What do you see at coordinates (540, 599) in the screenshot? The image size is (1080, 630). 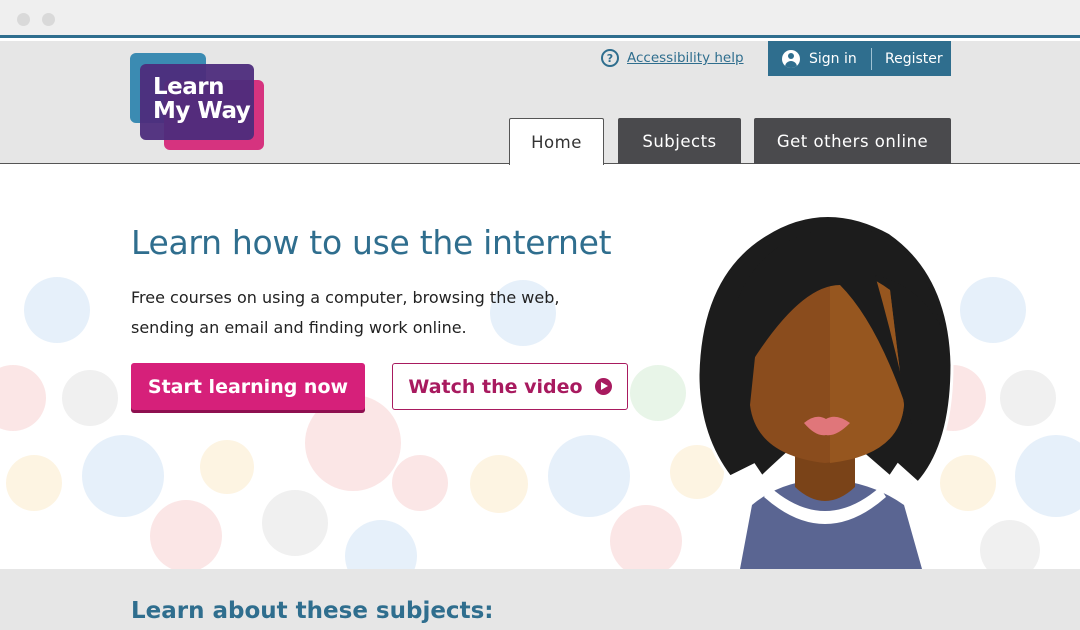 I see `subjects-section: Learn about these subjects:` at bounding box center [540, 599].